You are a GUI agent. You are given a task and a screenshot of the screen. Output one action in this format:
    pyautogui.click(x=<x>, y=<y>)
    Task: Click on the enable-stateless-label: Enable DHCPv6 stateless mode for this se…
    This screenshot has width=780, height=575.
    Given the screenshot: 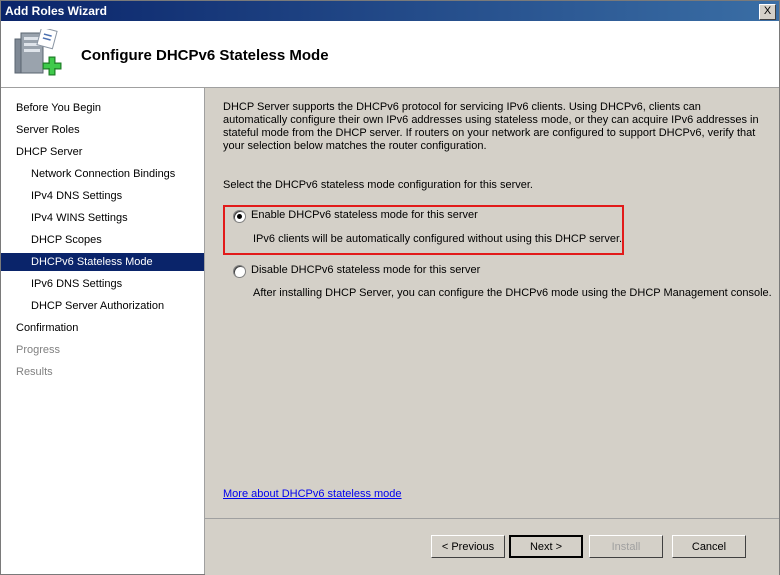 What is the action you would take?
    pyautogui.click(x=364, y=215)
    